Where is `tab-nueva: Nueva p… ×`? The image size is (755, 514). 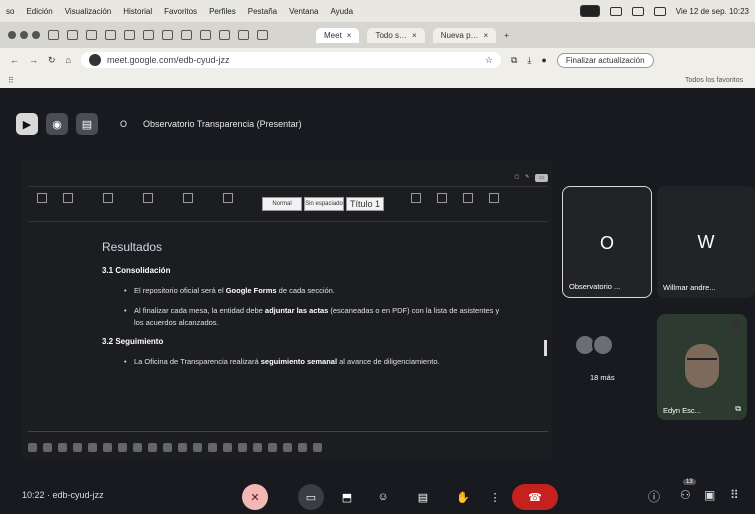
tab-nueva: Nueva p… × is located at coordinates (464, 35).